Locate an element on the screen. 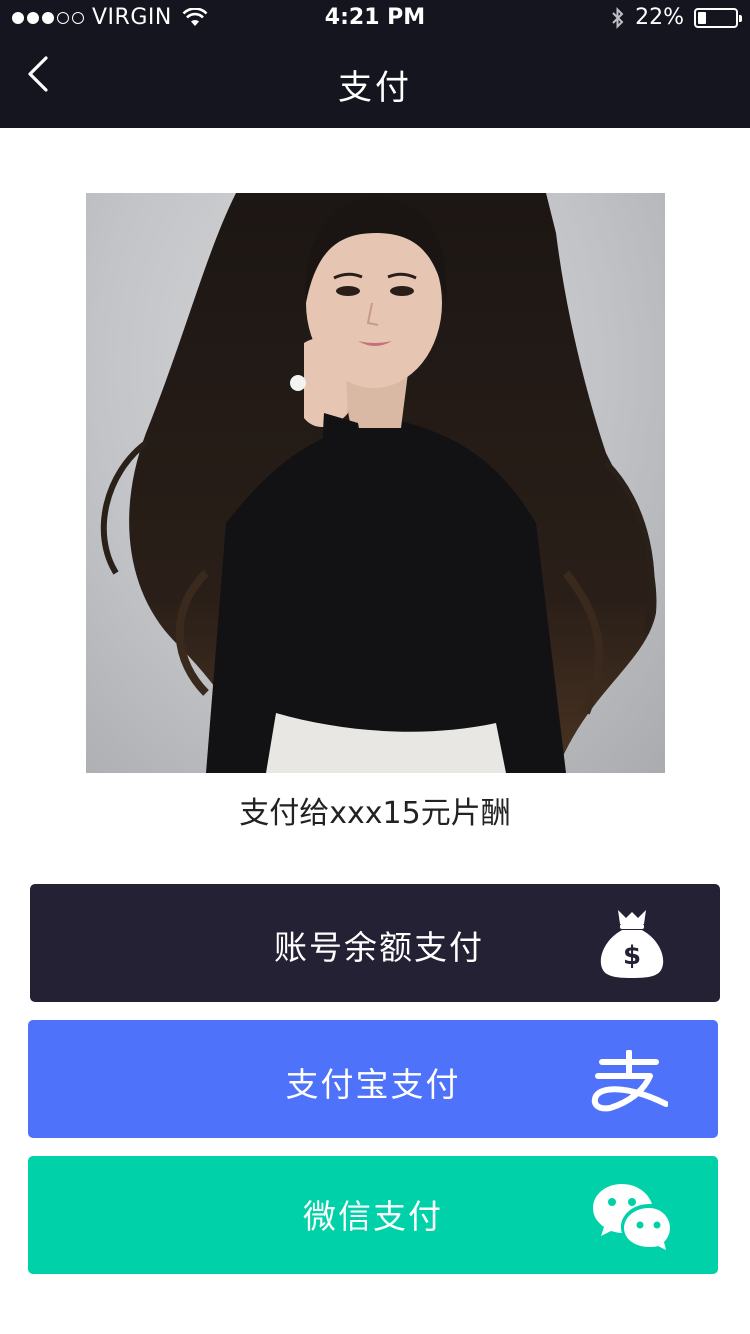  money-bag-icon: $ is located at coordinates (632, 944).